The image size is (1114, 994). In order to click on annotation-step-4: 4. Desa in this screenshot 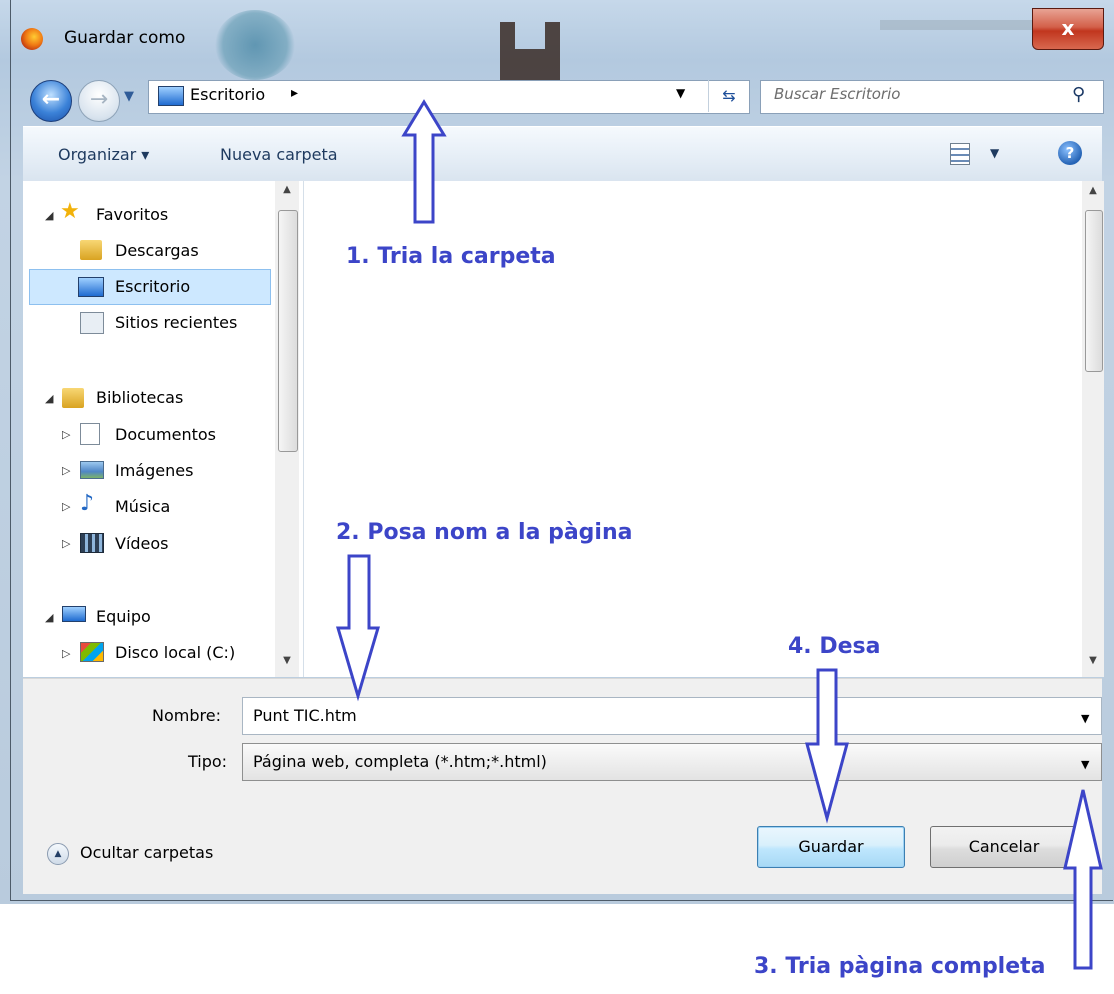, I will do `click(834, 646)`.